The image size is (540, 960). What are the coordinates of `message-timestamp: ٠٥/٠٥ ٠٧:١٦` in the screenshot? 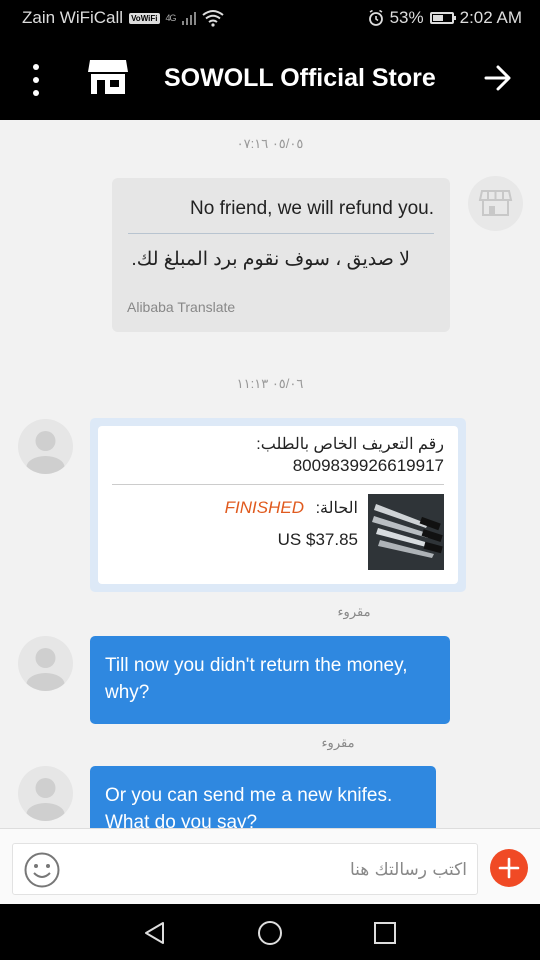 It's located at (270, 143).